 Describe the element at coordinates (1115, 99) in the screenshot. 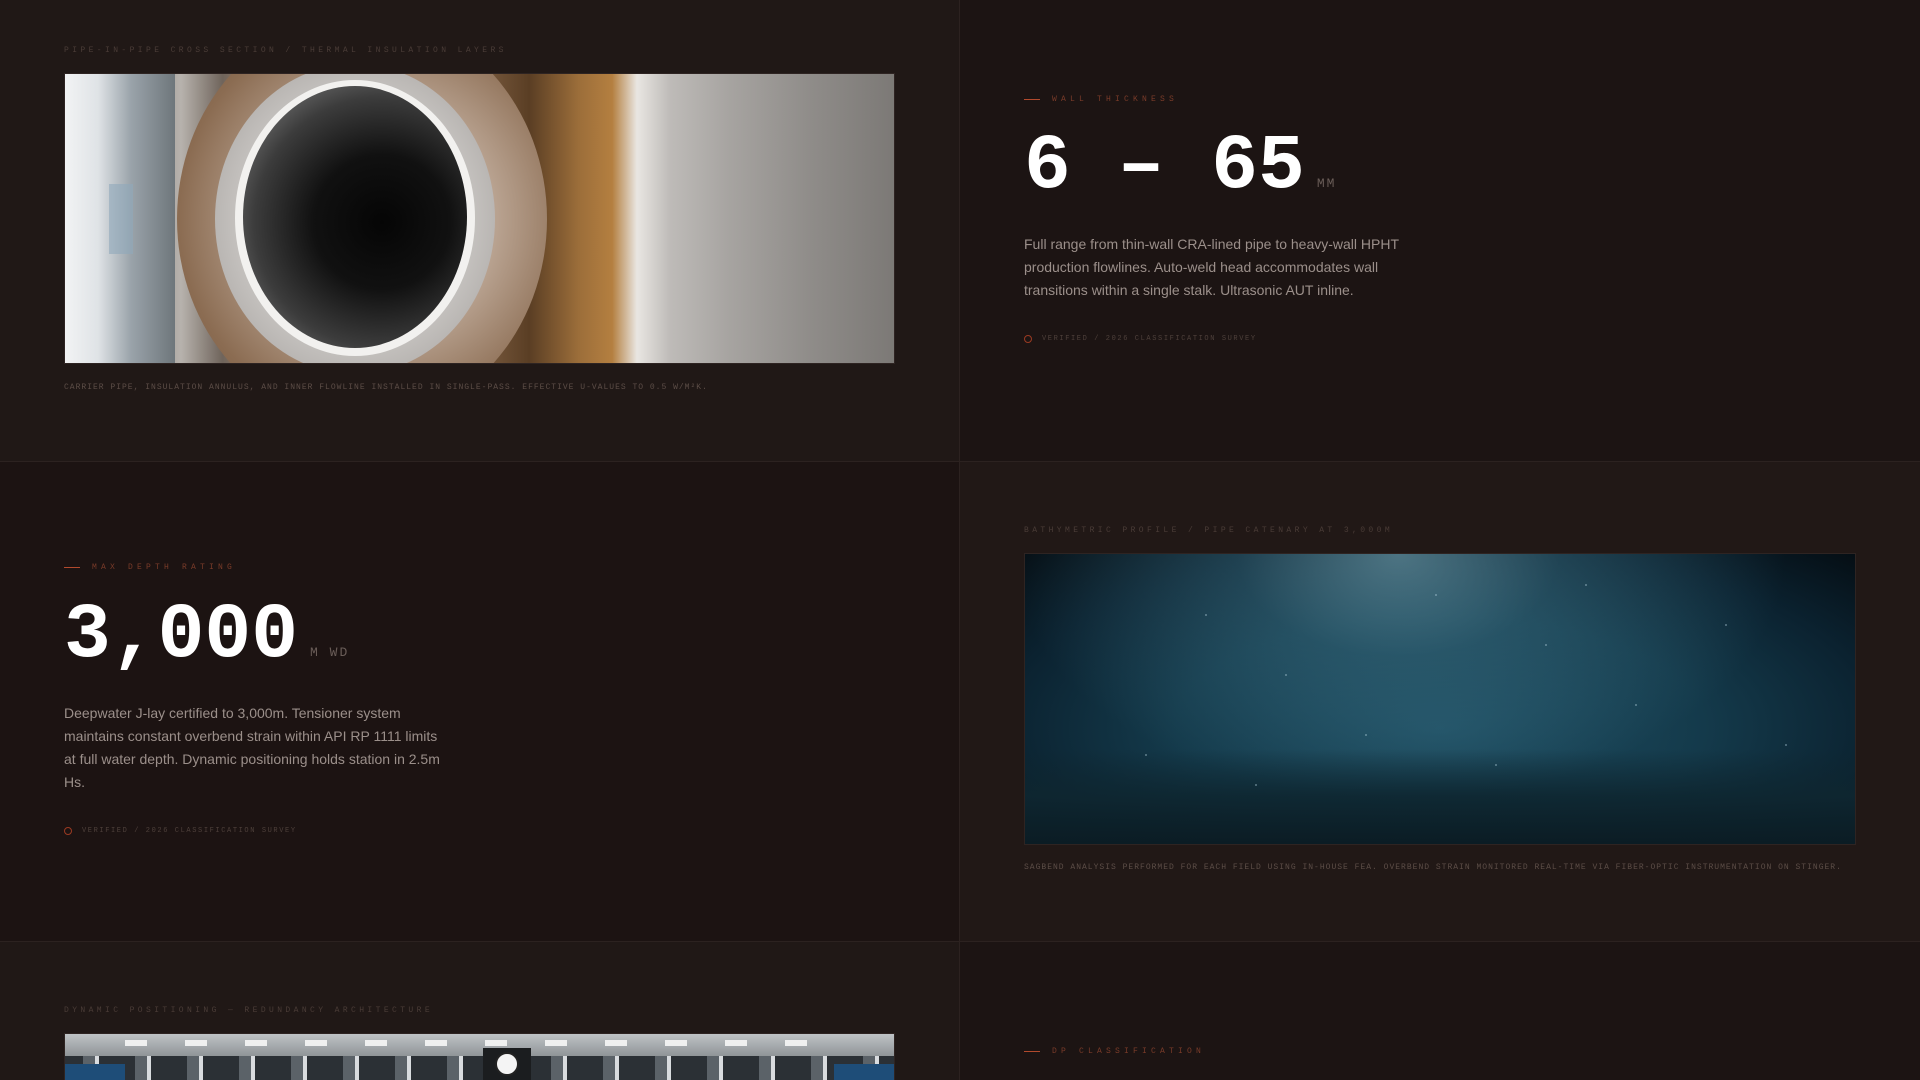

I see `wall-thickness-label-text: WALL THICKNESS` at that location.